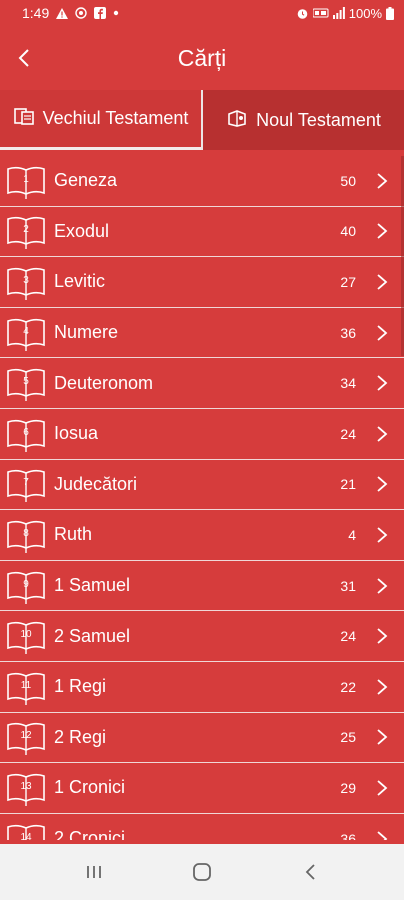 Image resolution: width=404 pixels, height=900 pixels. What do you see at coordinates (202, 586) in the screenshot?
I see `book-row: 9 1 Samuel 31` at bounding box center [202, 586].